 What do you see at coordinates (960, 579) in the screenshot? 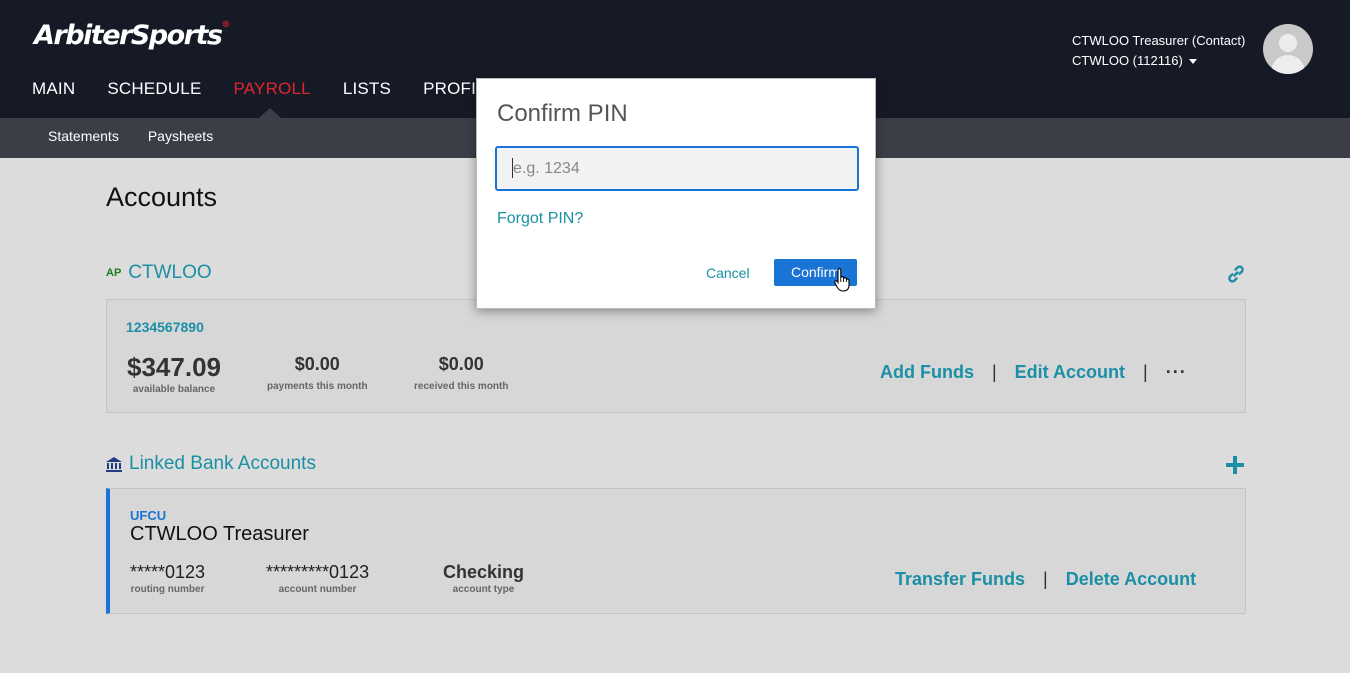
I see `transfer-funds-link: Transfer Funds` at bounding box center [960, 579].